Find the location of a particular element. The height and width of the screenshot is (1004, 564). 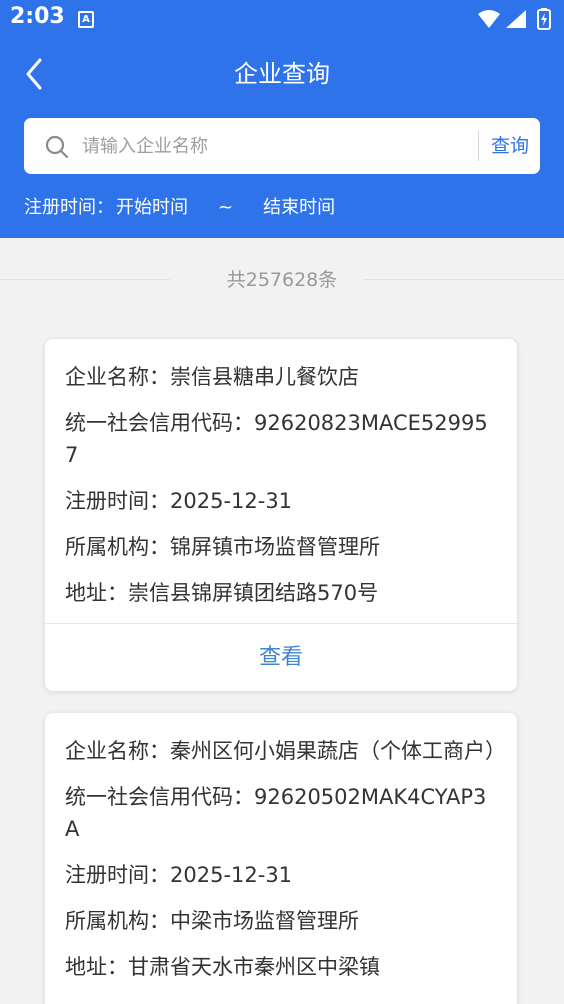

nav-bar: 企业查询 is located at coordinates (282, 74).